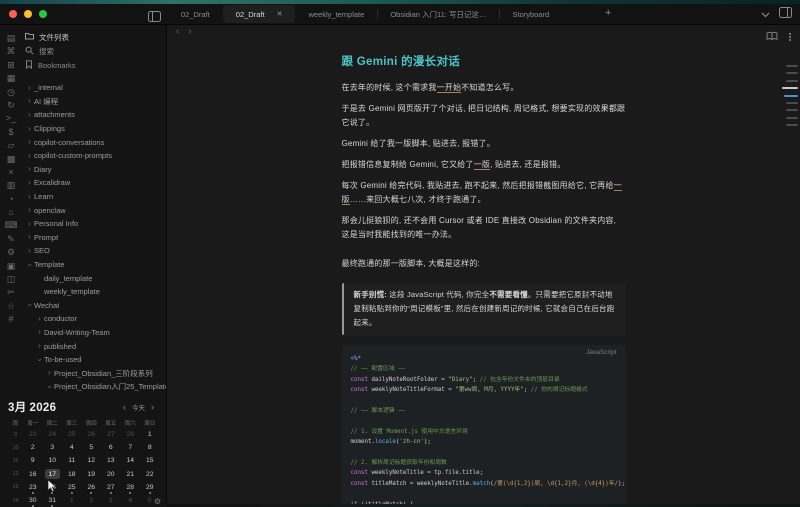 The height and width of the screenshot is (507, 800). I want to click on calendar-next-icon: ›, so click(152, 407).